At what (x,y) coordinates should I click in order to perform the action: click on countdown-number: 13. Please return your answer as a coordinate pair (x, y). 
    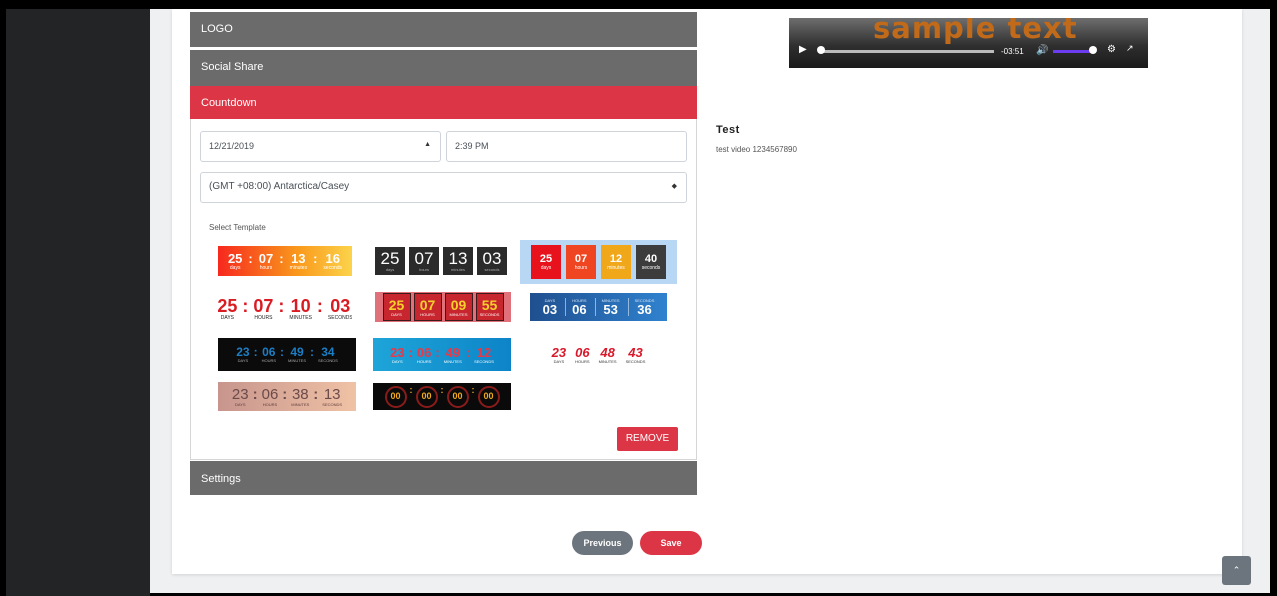
    Looking at the image, I should click on (458, 258).